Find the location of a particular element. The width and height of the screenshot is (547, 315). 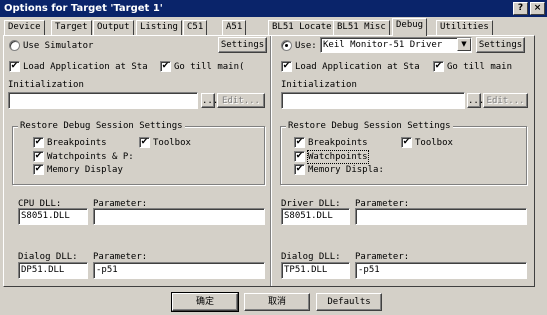

right-toolbox-label: Toolbox is located at coordinates (434, 143).